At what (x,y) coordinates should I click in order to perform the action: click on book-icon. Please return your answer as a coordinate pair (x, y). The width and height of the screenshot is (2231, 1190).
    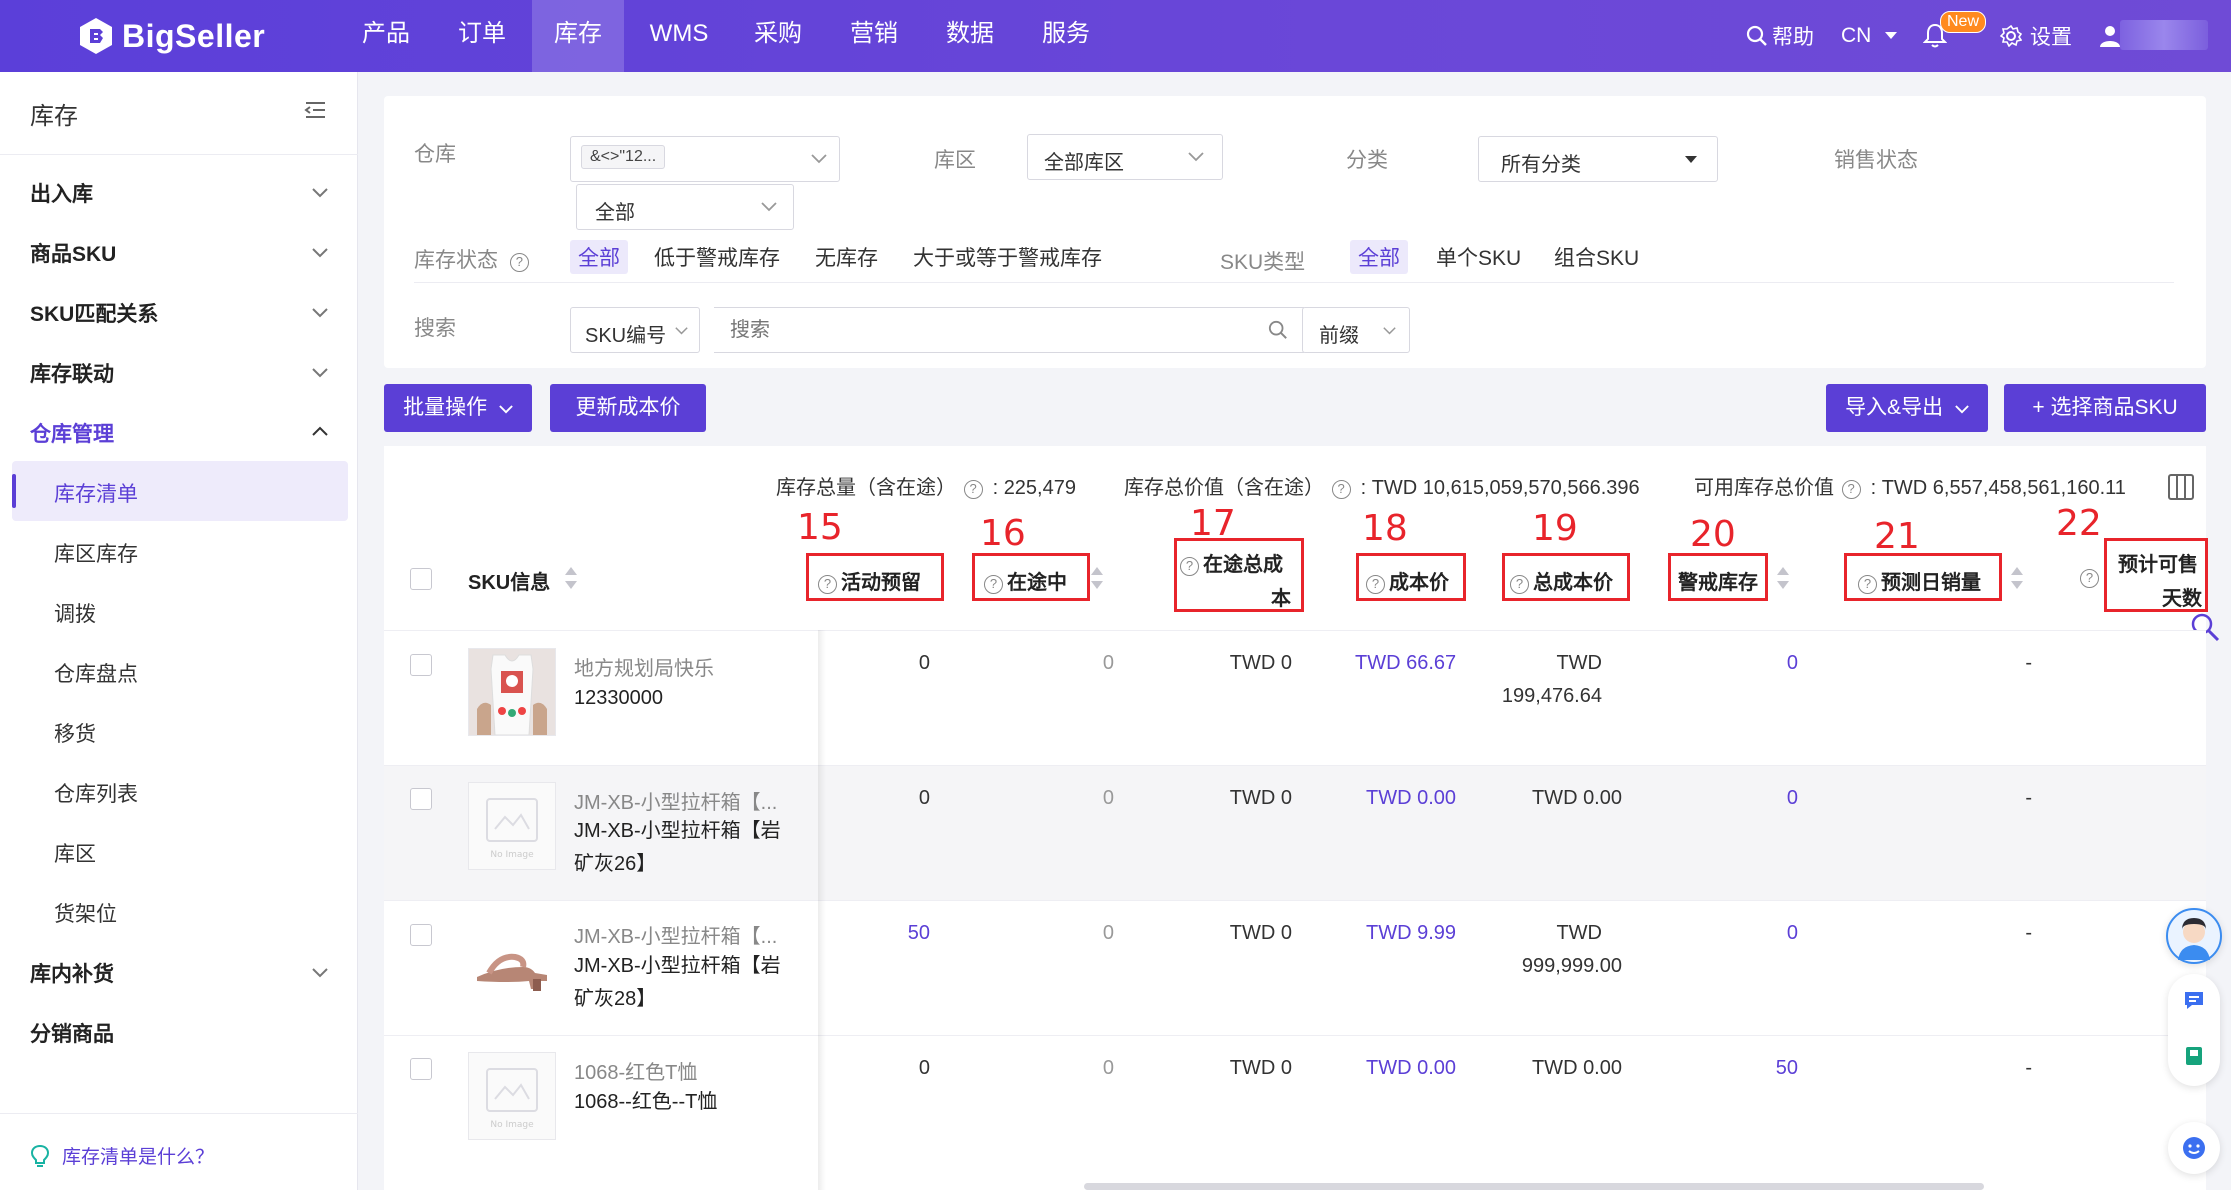
    Looking at the image, I should click on (2194, 1056).